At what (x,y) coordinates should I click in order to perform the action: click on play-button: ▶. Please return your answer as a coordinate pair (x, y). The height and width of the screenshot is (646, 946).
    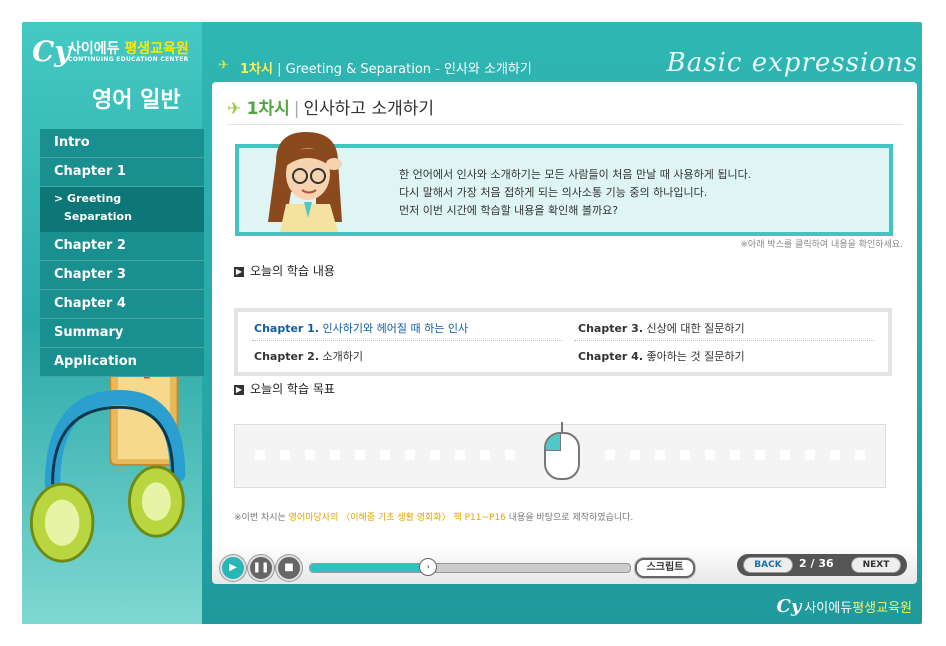
    Looking at the image, I should click on (233, 568).